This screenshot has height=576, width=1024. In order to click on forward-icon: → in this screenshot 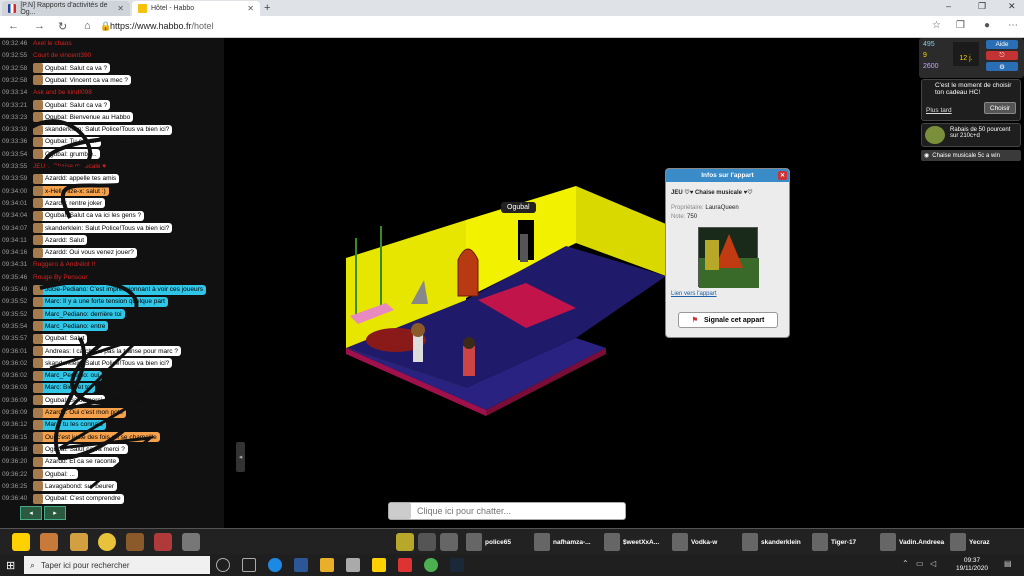, I will do `click(39, 26)`.